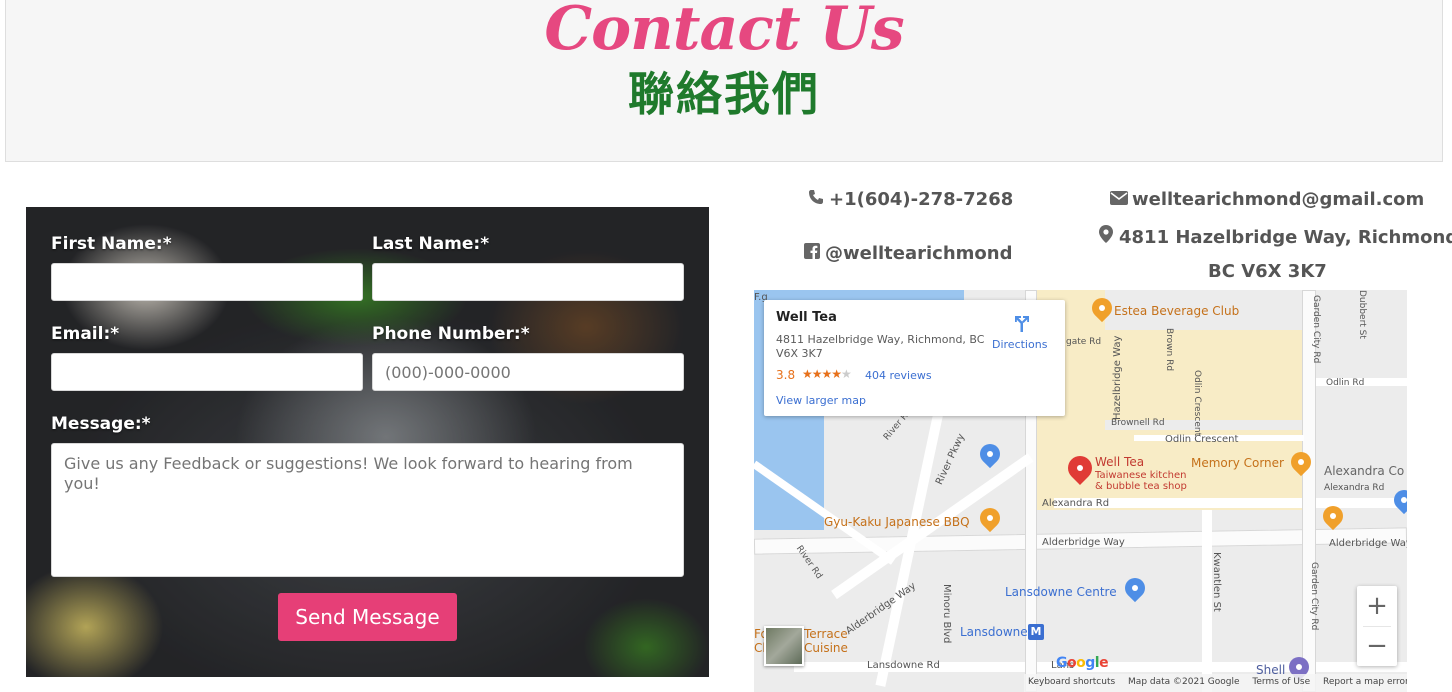 Image resolution: width=1452 pixels, height=692 pixels. Describe the element at coordinates (919, 253) in the screenshot. I see `facebook-handle: @welltearichmond` at that location.